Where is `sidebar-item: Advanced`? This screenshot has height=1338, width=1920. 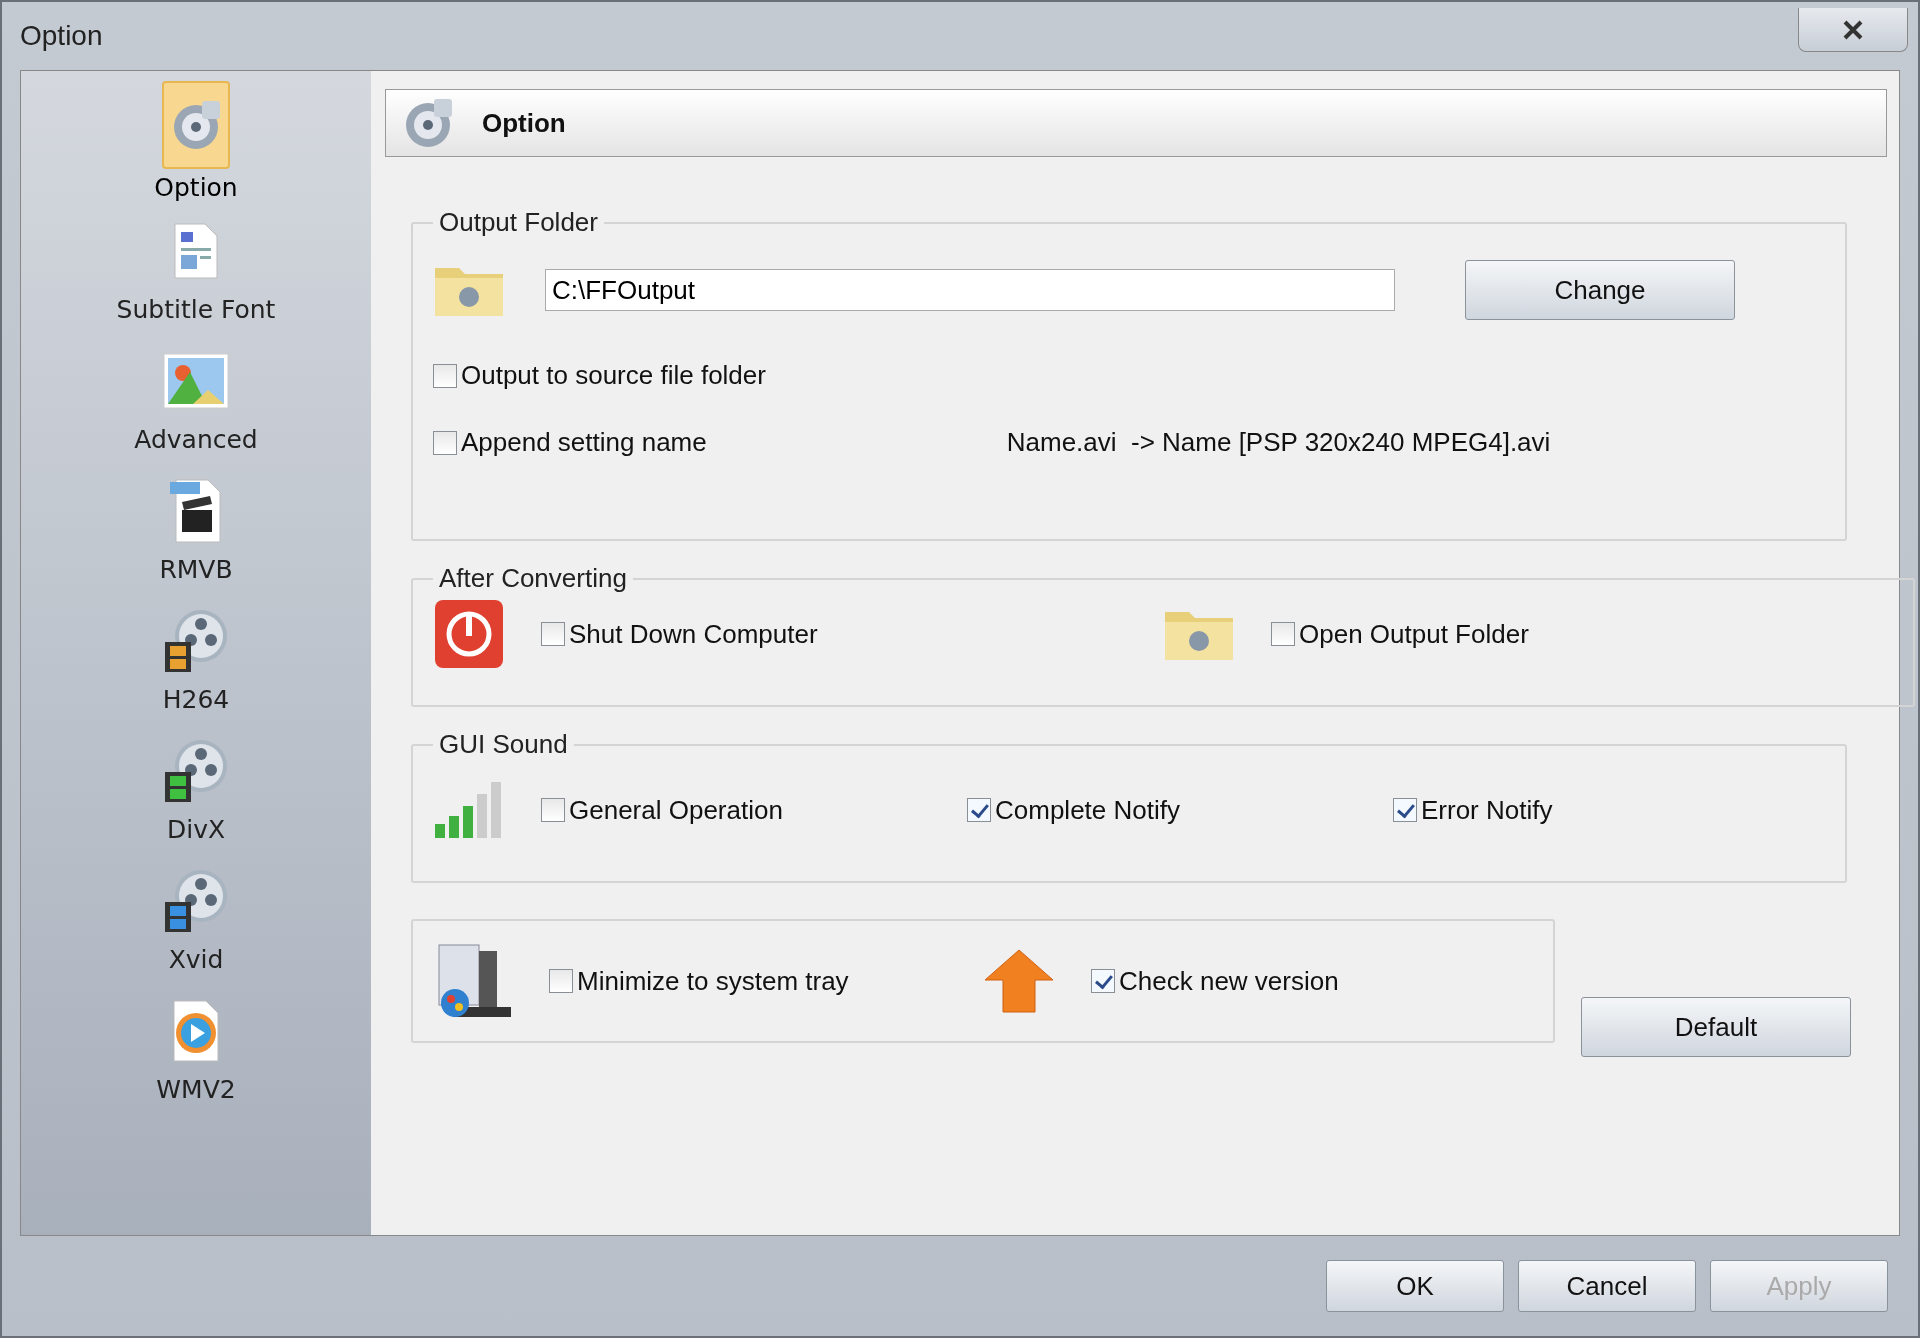 sidebar-item: Advanced is located at coordinates (196, 403).